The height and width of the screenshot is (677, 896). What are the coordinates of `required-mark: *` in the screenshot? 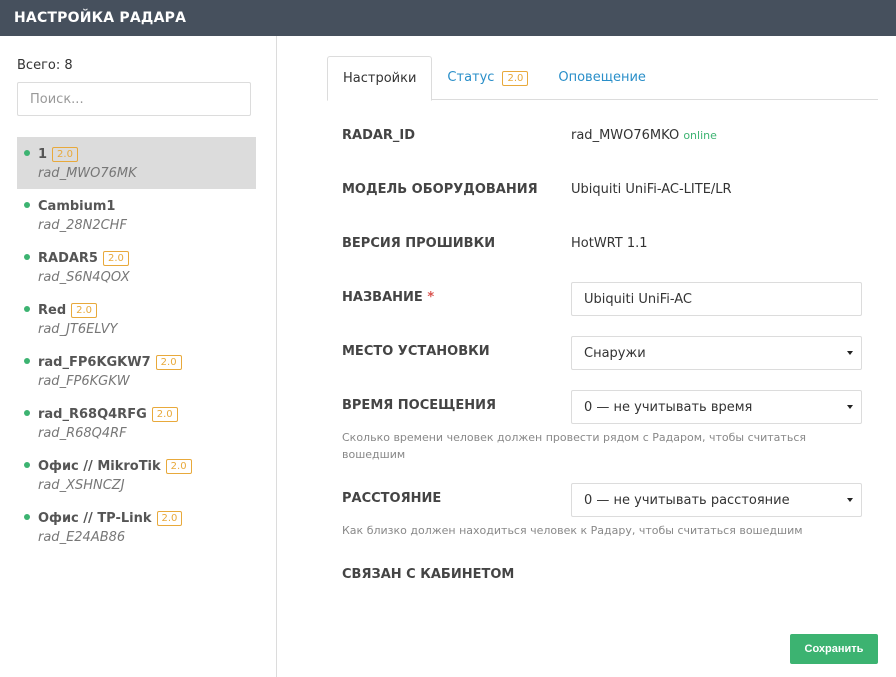 It's located at (431, 297).